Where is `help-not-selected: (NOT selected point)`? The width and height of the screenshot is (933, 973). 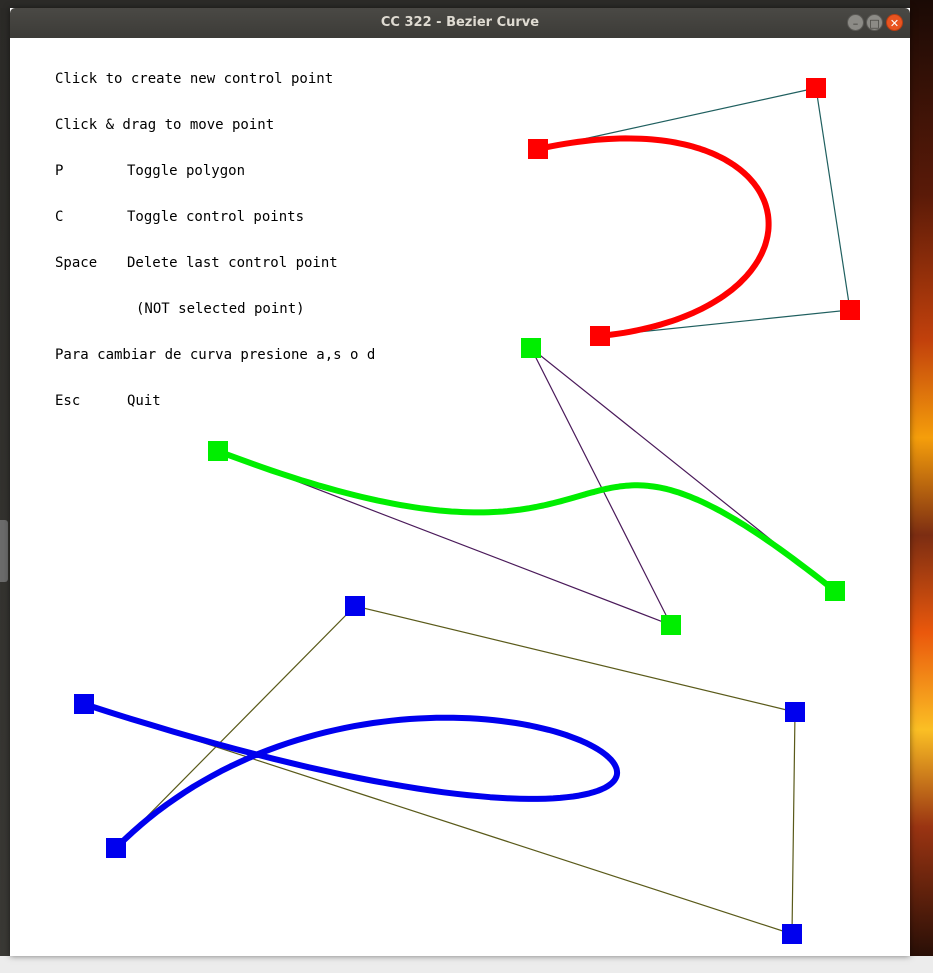 help-not-selected: (NOT selected point) is located at coordinates (220, 309).